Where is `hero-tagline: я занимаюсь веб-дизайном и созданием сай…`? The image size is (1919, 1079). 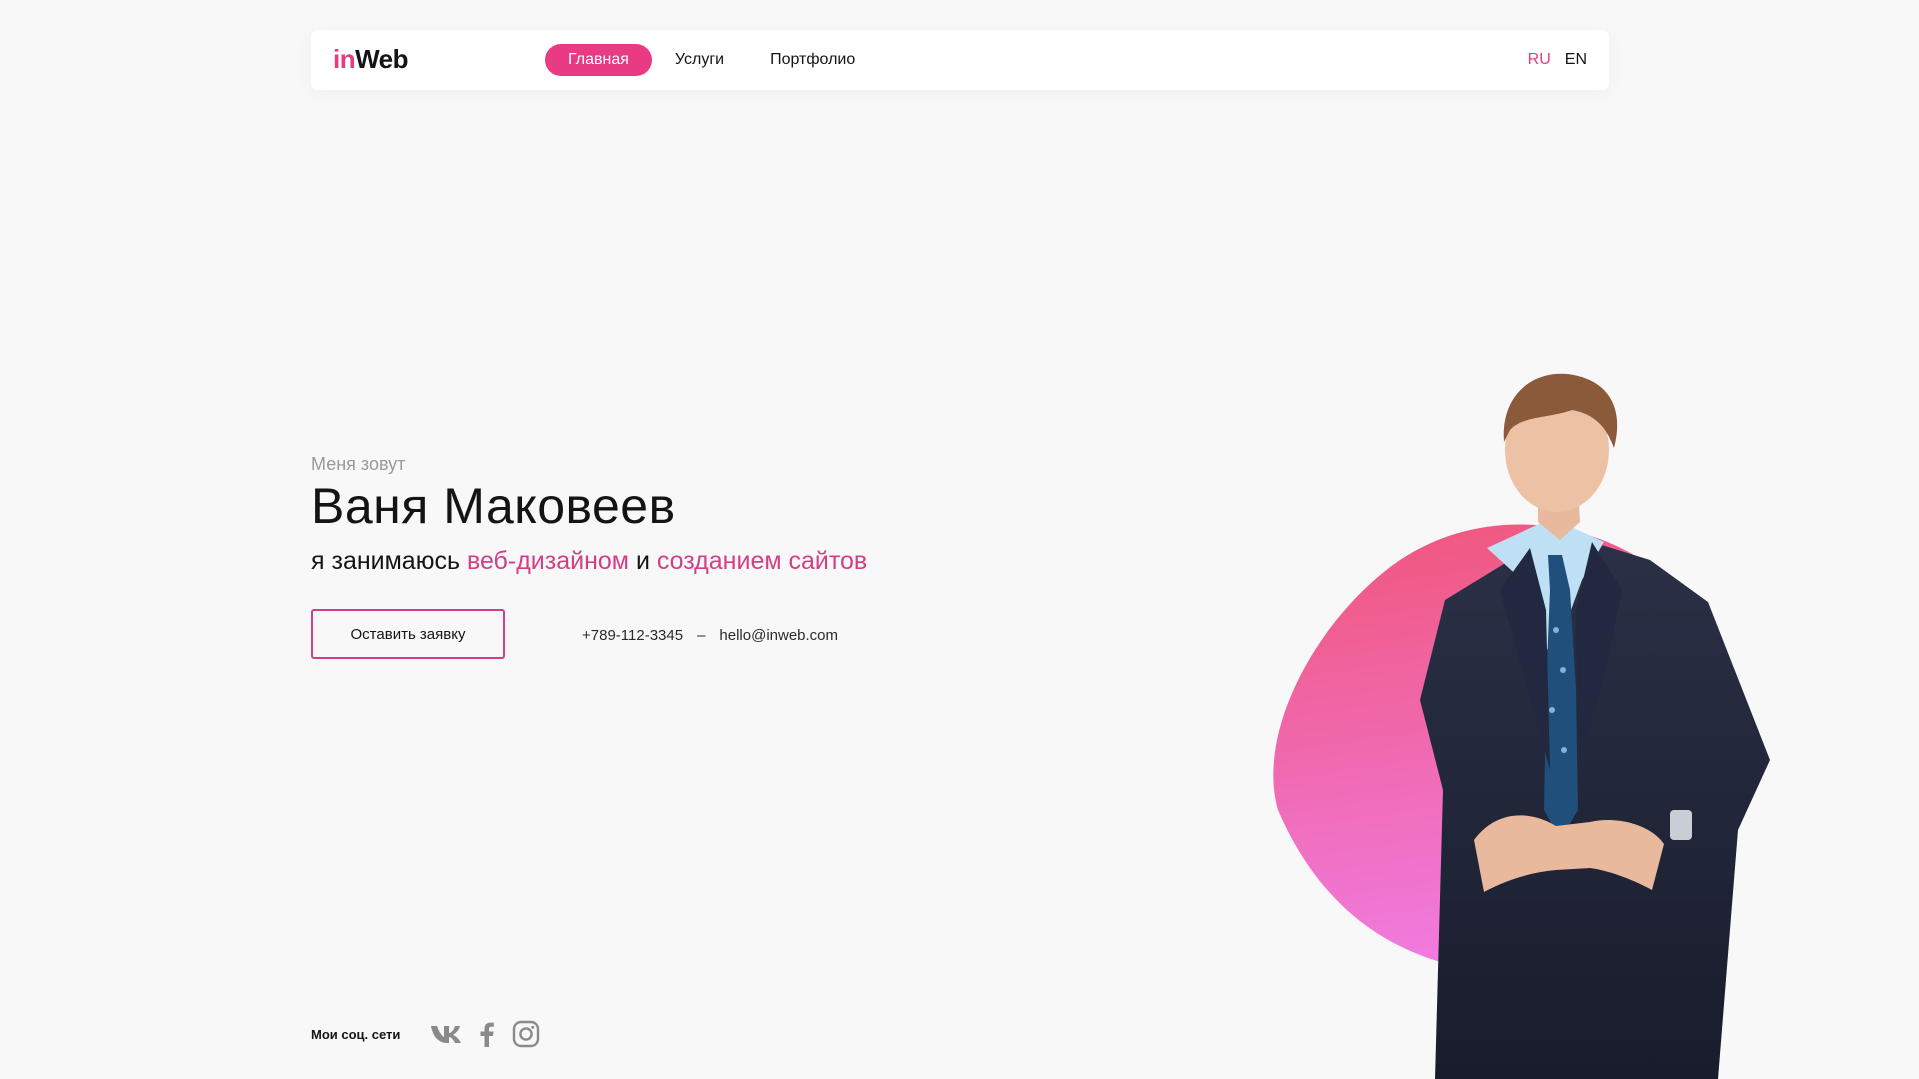 hero-tagline: я занимаюсь веб-дизайном и созданием сай… is located at coordinates (589, 561).